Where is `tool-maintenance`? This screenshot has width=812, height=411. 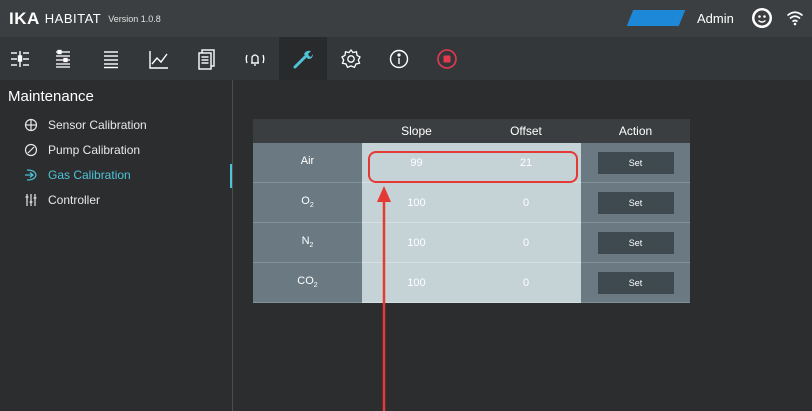 tool-maintenance is located at coordinates (303, 58).